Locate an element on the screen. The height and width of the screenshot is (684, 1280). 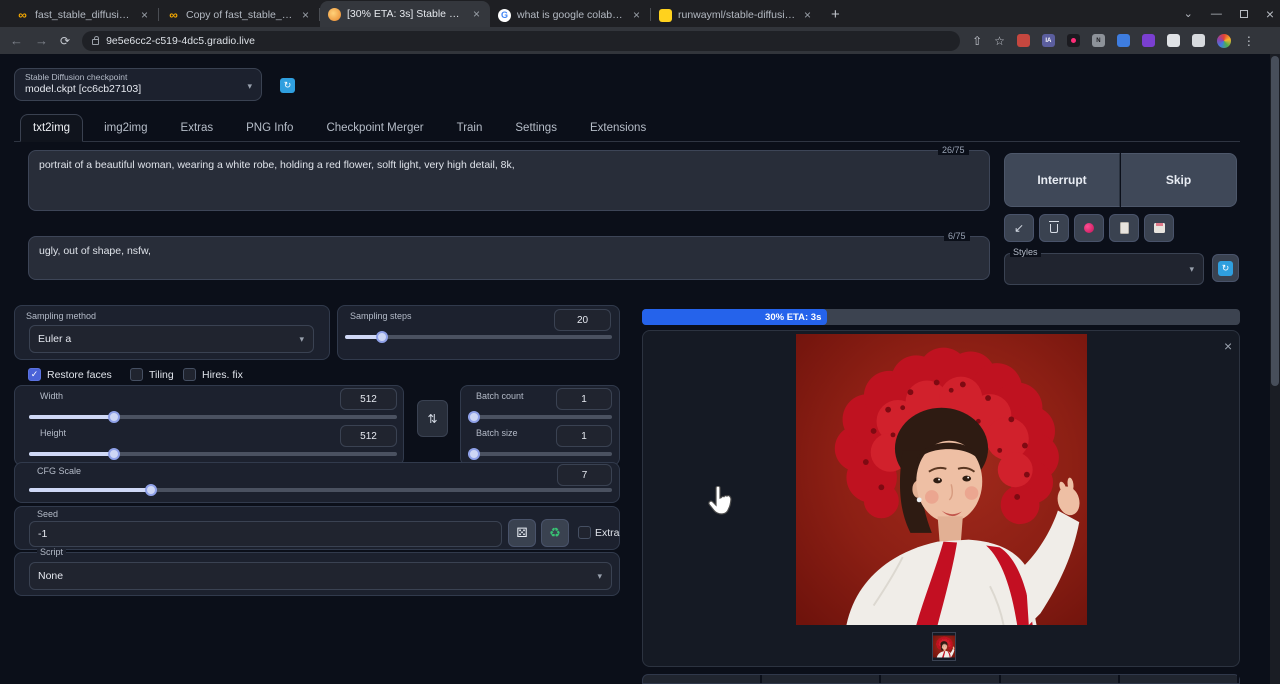
extension-icon-ia: IA is located at coordinates (1048, 40).